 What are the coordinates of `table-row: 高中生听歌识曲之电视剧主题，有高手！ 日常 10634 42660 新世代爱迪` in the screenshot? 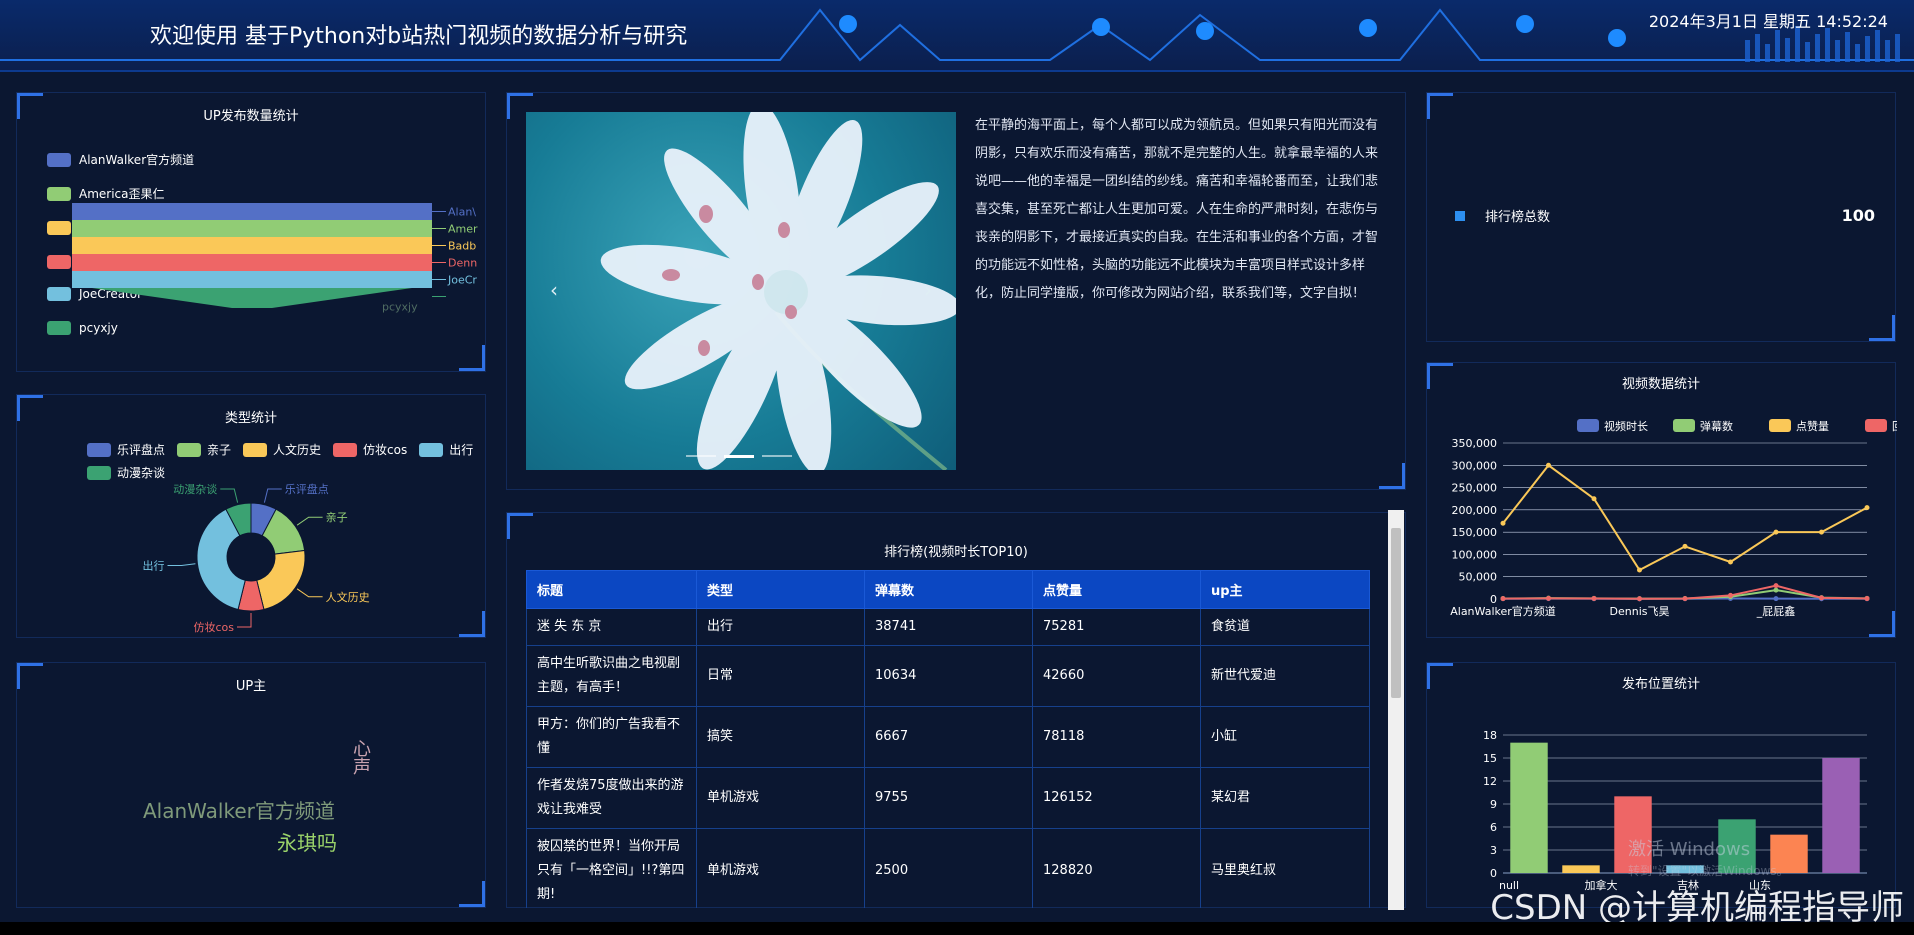 It's located at (948, 676).